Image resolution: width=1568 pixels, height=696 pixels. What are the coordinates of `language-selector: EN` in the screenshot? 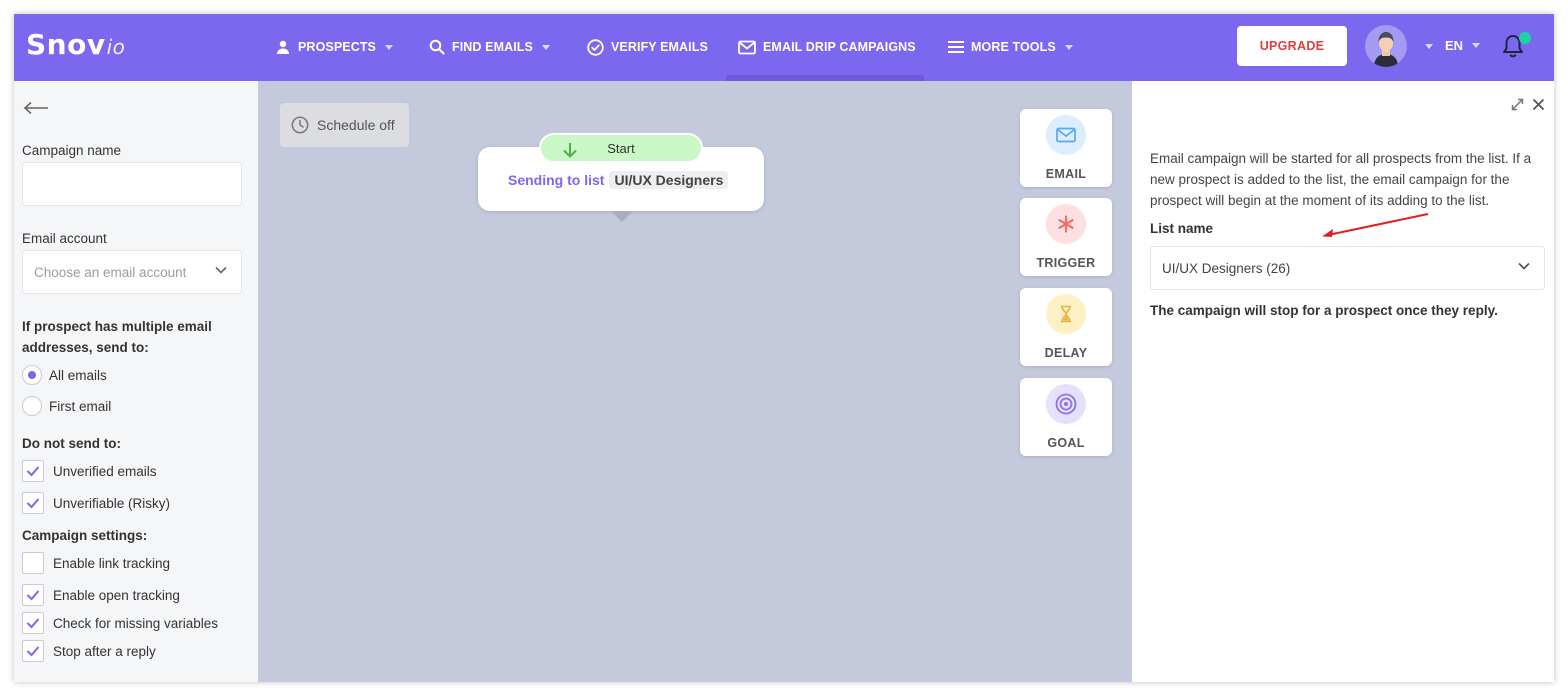 It's located at (1463, 45).